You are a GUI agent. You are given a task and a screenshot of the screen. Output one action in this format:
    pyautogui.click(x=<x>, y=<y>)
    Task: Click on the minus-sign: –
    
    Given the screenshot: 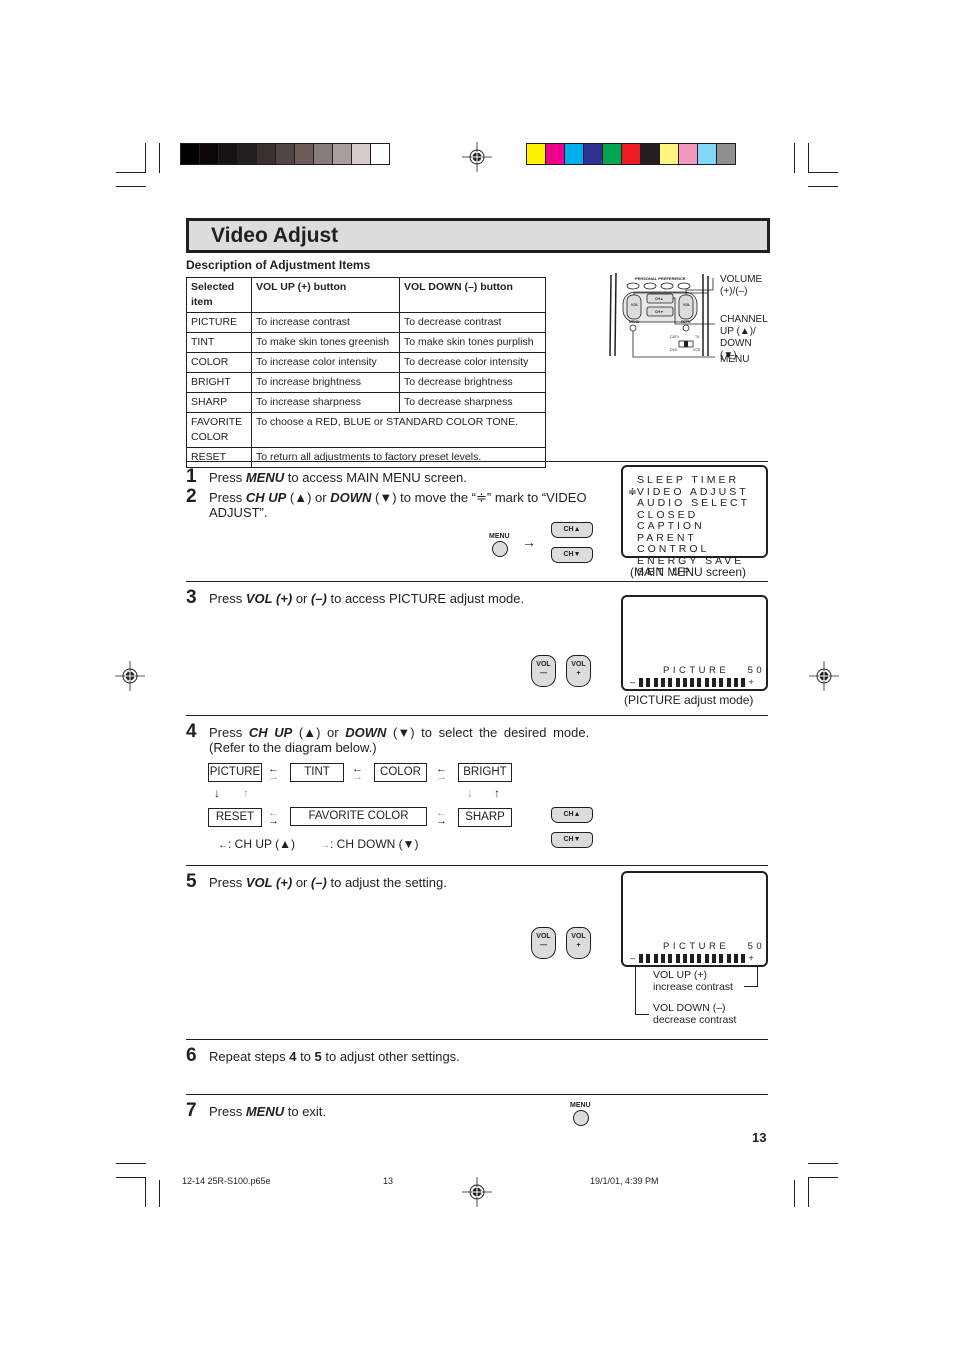 What is the action you would take?
    pyautogui.click(x=633, y=682)
    